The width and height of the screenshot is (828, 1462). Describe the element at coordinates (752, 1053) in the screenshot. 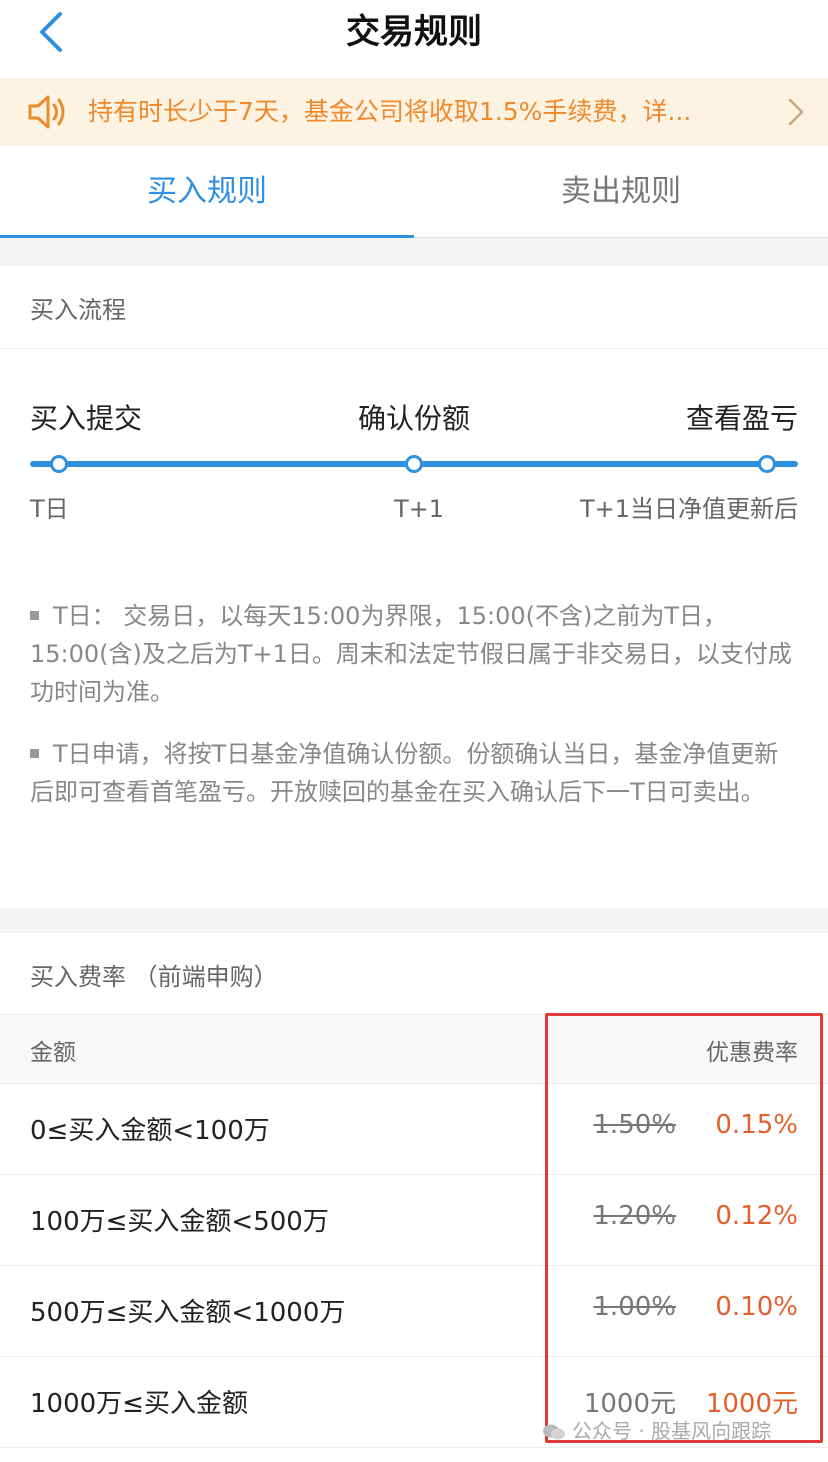

I see `header-rate: 优惠费率` at that location.